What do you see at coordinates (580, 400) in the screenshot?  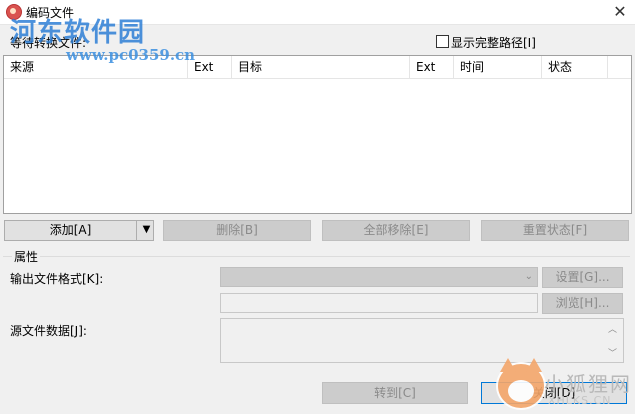 I see `watermark-corner-url: XHLKS.CN` at bounding box center [580, 400].